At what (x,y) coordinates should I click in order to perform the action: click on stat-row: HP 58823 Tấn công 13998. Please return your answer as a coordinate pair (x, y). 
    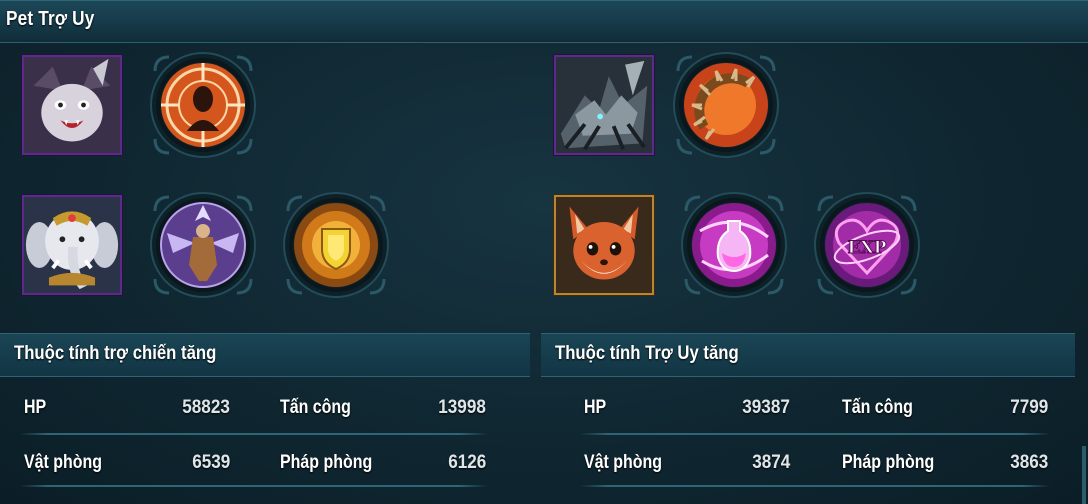
    Looking at the image, I should click on (254, 416).